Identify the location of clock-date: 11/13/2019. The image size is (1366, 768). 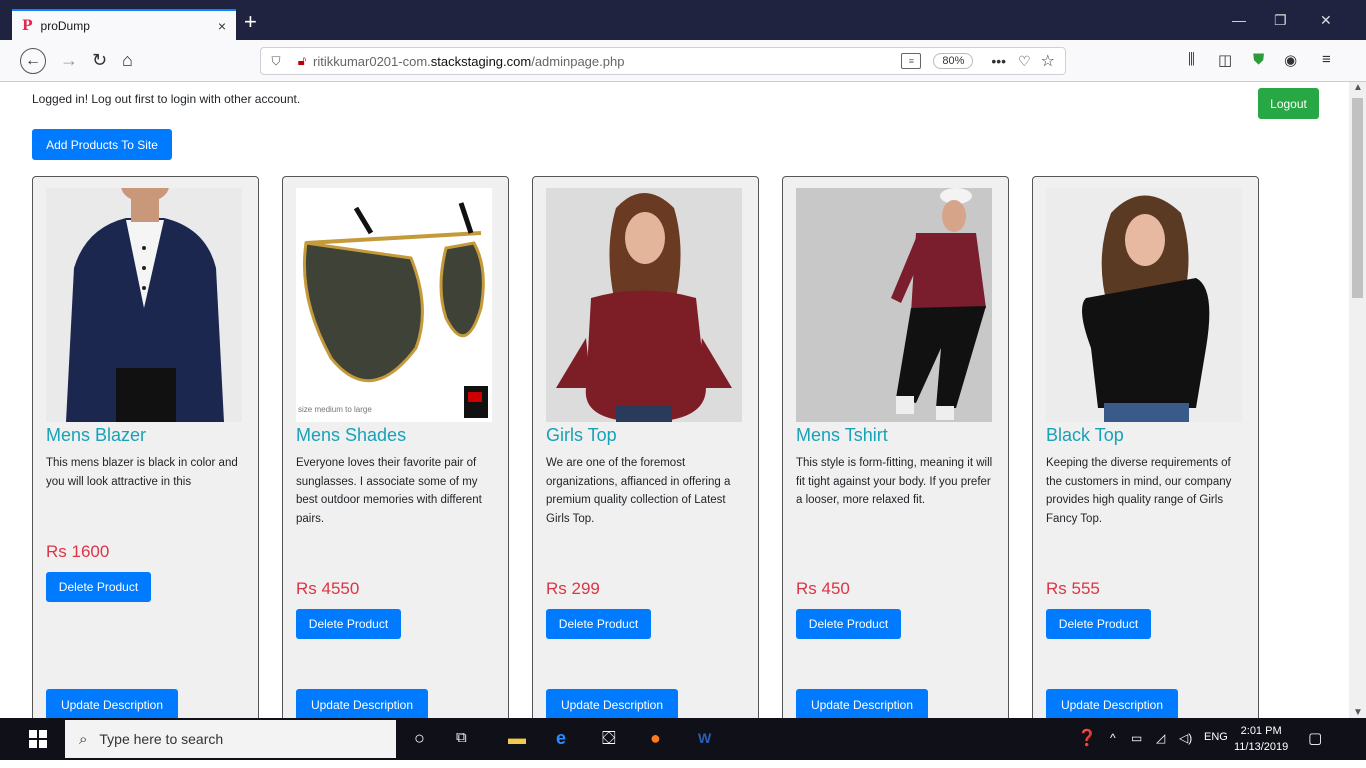
(1261, 747).